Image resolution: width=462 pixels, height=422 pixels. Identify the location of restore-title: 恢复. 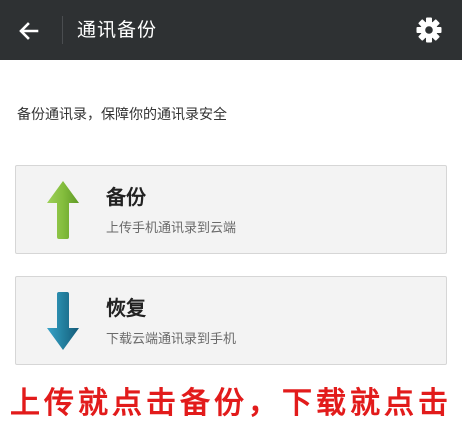
(126, 308).